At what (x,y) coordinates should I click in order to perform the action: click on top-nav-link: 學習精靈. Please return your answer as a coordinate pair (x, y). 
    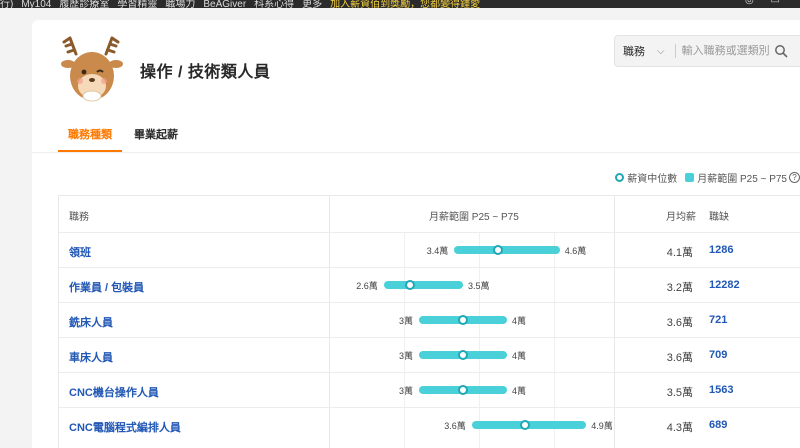
    Looking at the image, I should click on (137, 4).